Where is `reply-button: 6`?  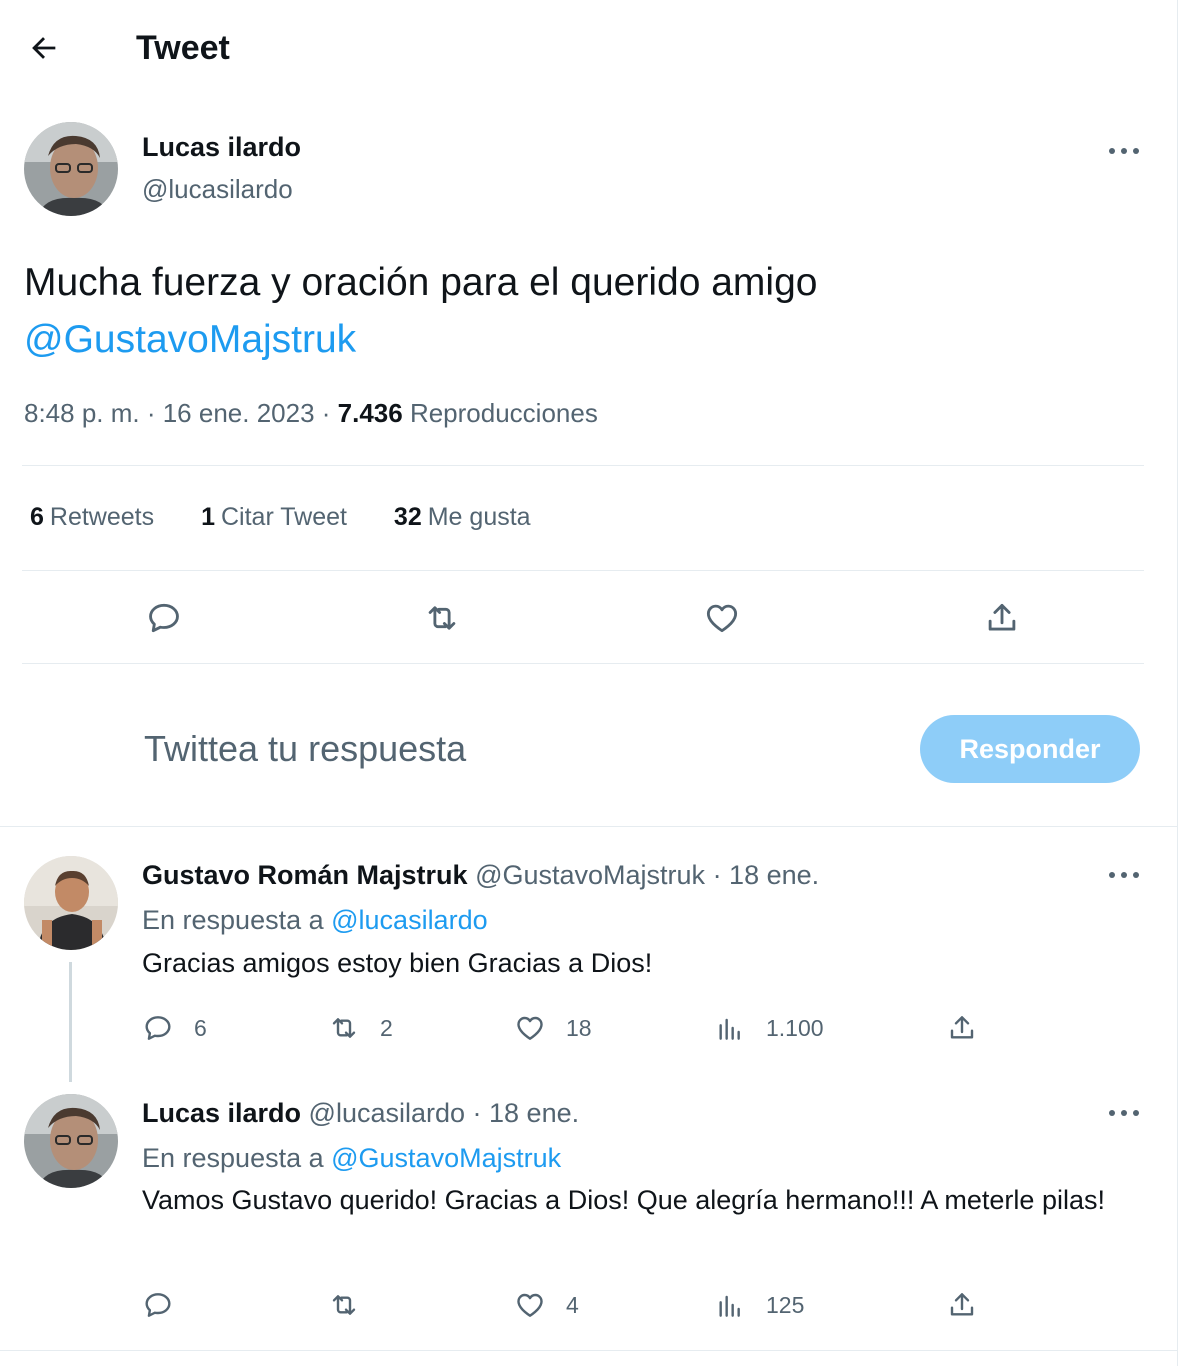 reply-button: 6 is located at coordinates (174, 1028).